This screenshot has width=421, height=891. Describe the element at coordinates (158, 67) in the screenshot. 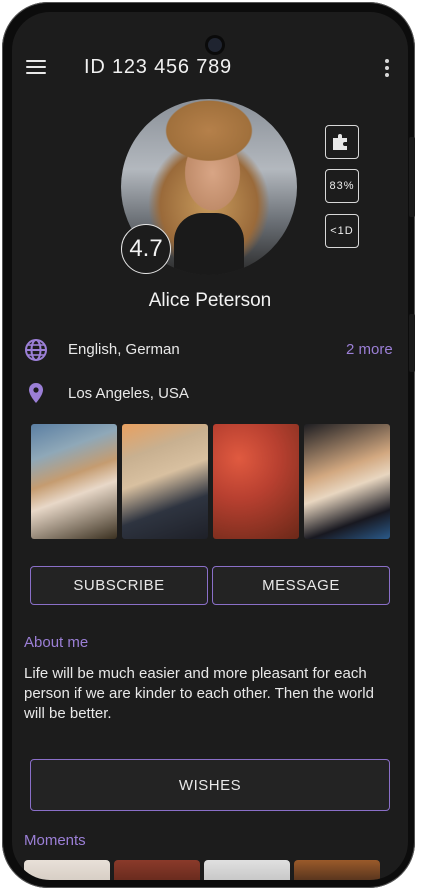

I see `profile-id-title: ID 123 456 789` at that location.